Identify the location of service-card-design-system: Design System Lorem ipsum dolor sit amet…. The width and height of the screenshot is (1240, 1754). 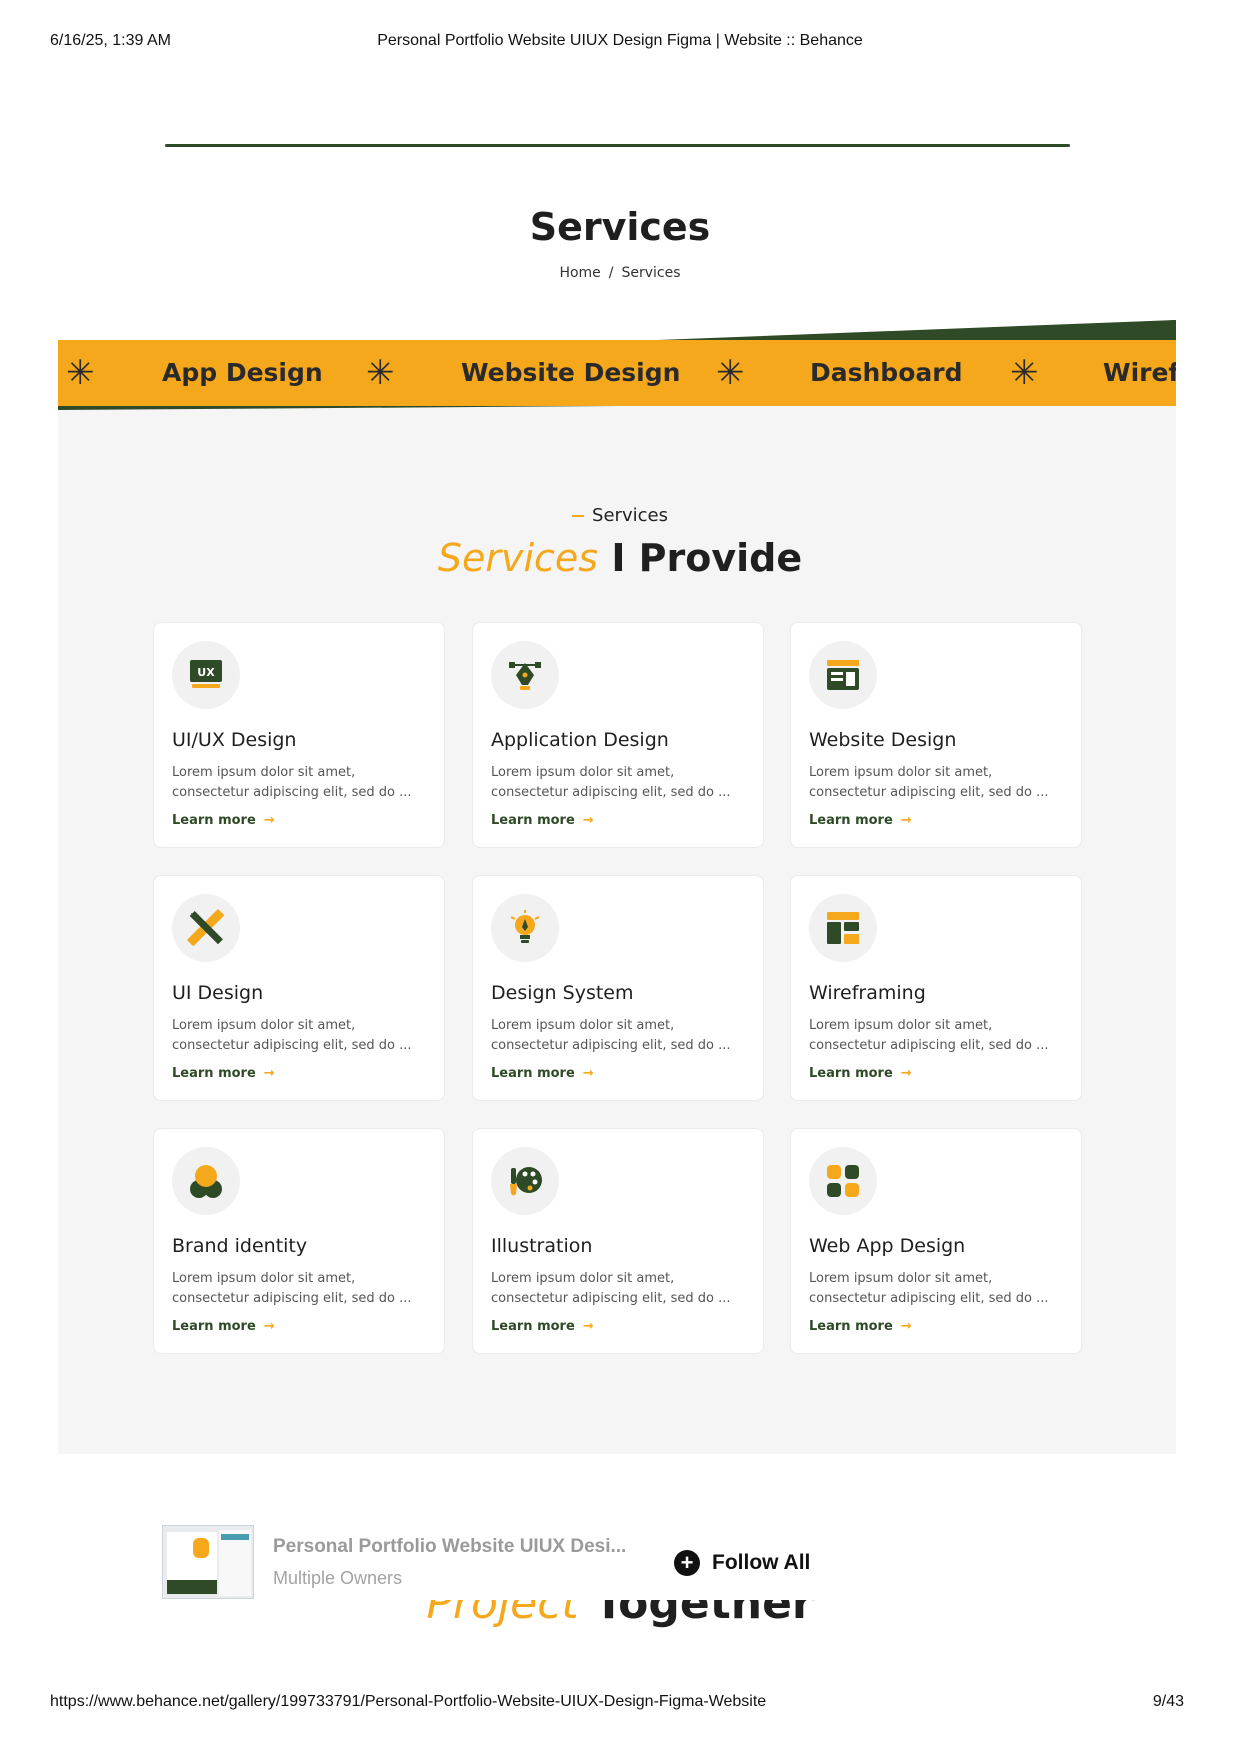
(618, 988).